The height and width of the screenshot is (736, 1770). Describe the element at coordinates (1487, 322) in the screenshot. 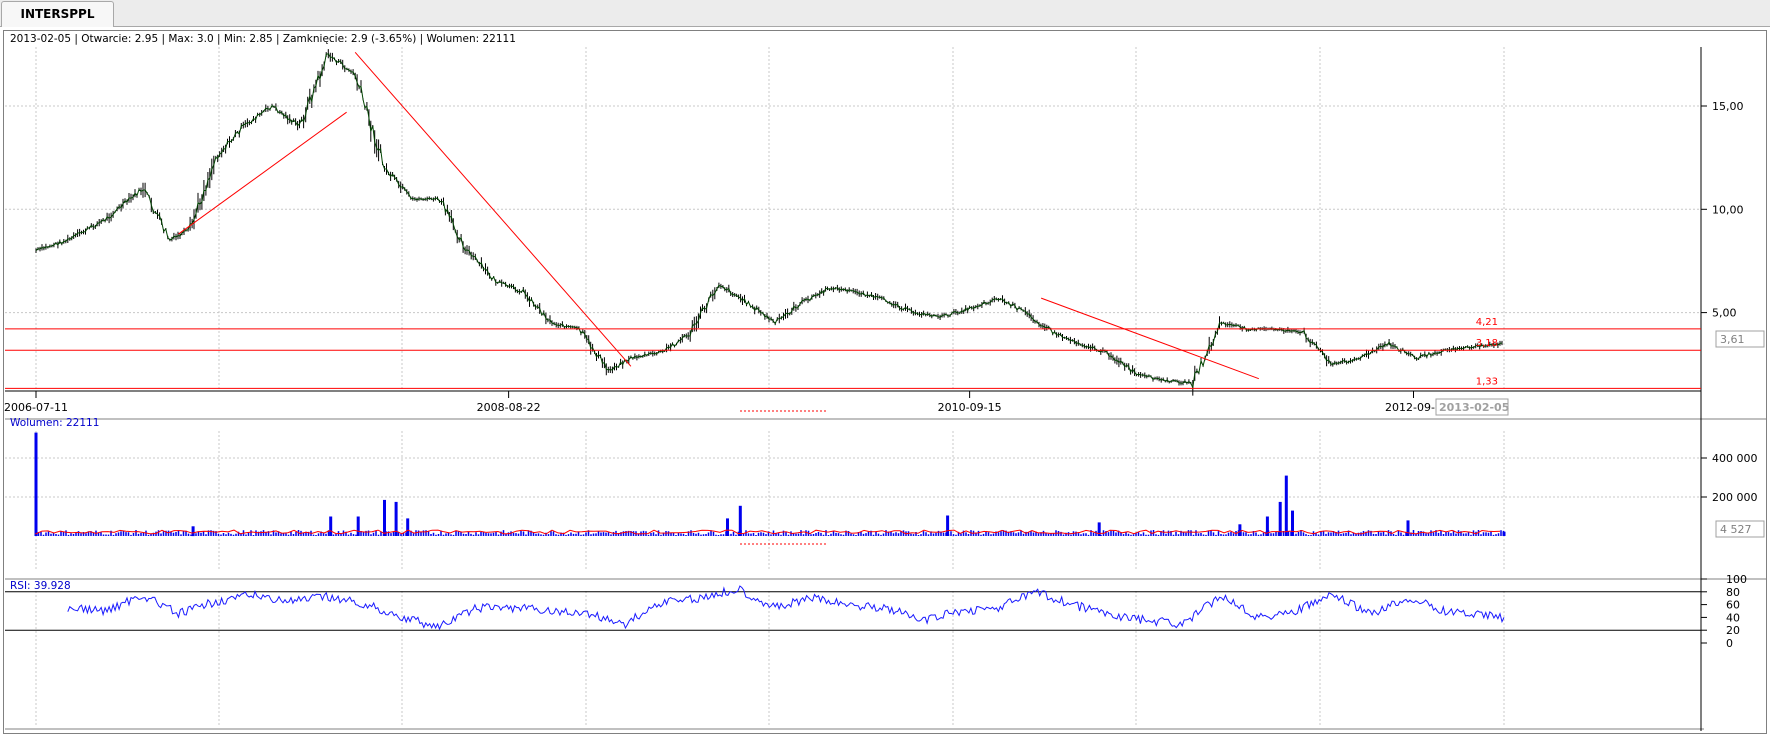

I see `level-label: 4,21` at that location.